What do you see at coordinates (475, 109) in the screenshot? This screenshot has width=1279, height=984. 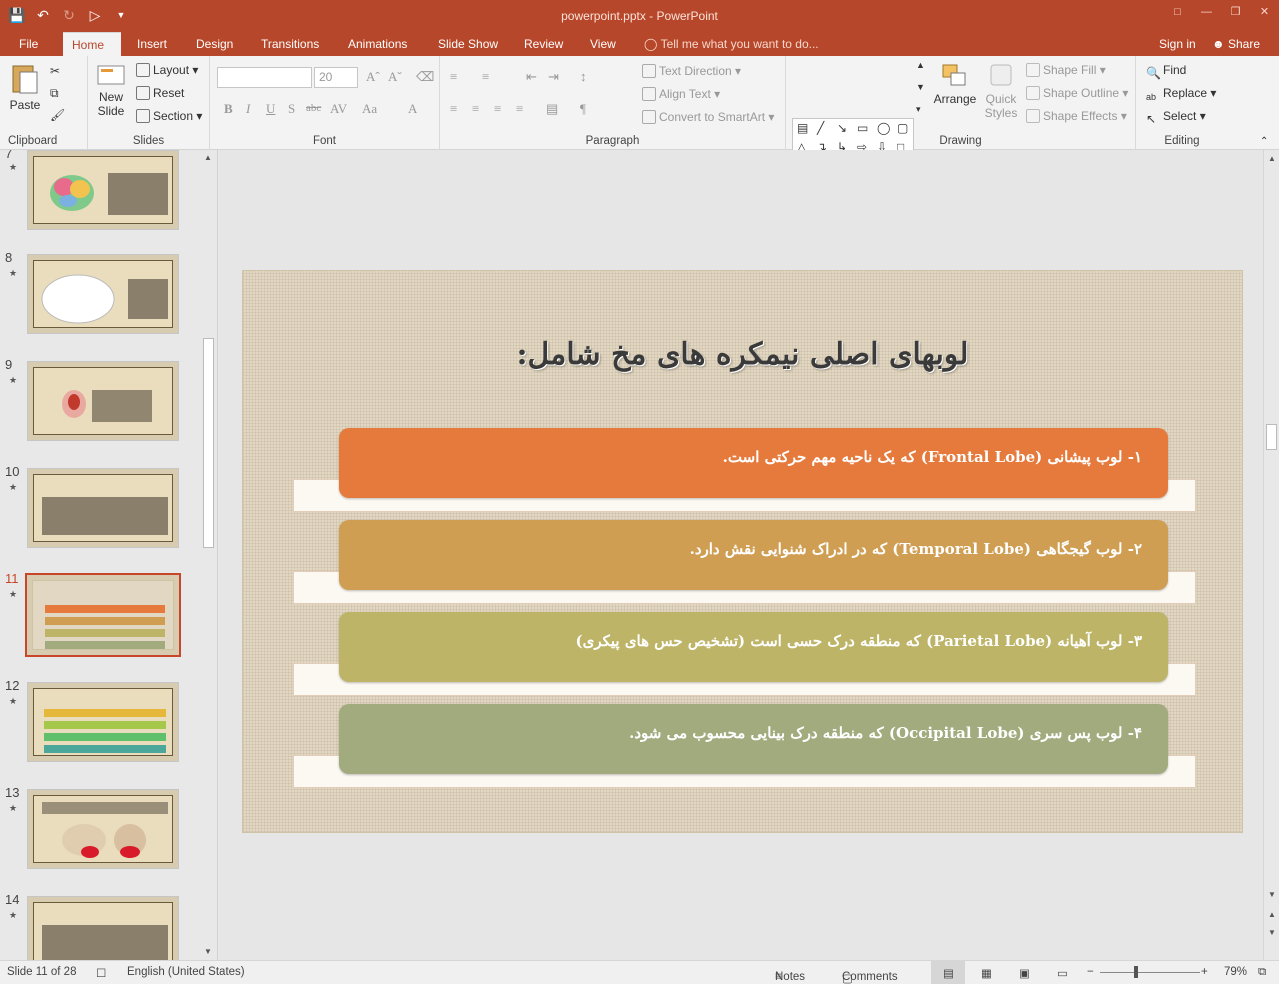 I see `align-center-icon: ≡` at bounding box center [475, 109].